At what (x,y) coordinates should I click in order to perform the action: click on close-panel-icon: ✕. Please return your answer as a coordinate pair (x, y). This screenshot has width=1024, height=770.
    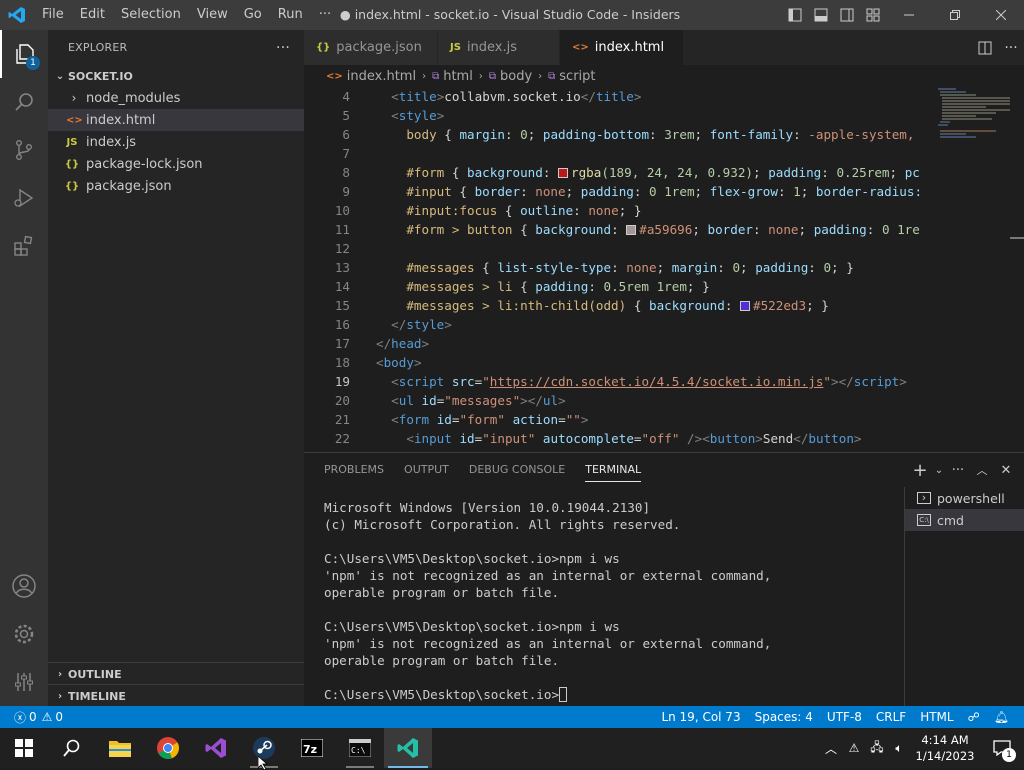
    Looking at the image, I should click on (1006, 470).